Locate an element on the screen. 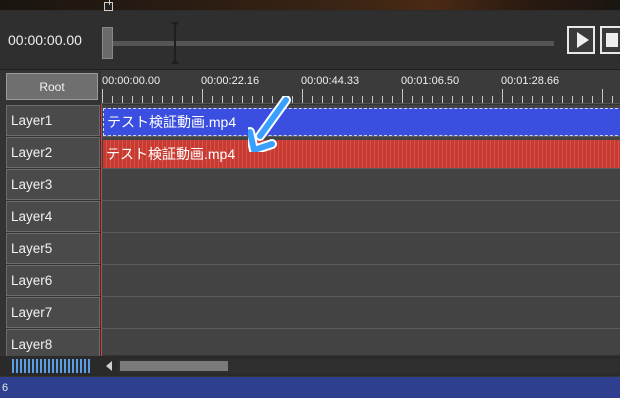  ruler-label: 00:00:44.33 is located at coordinates (330, 81).